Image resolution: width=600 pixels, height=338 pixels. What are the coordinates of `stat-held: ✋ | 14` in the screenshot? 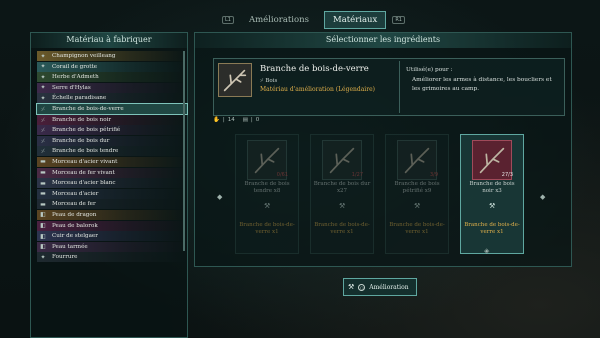 It's located at (224, 120).